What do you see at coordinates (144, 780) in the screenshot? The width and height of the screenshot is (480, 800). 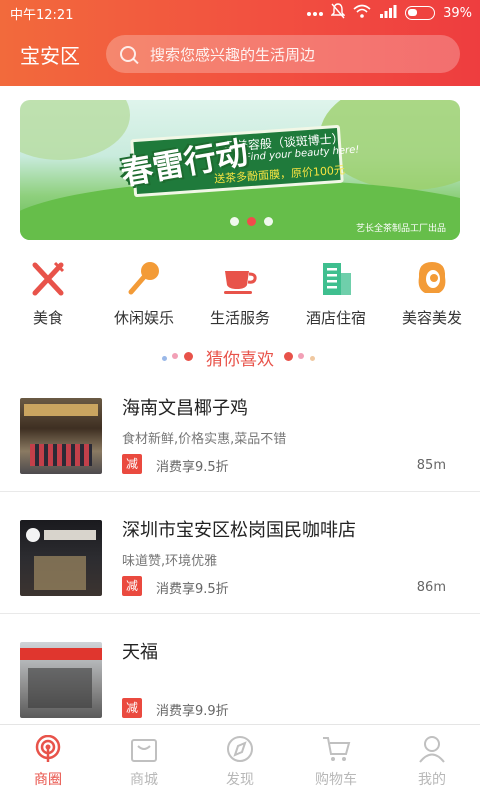 I see `nav-label: 商城` at bounding box center [144, 780].